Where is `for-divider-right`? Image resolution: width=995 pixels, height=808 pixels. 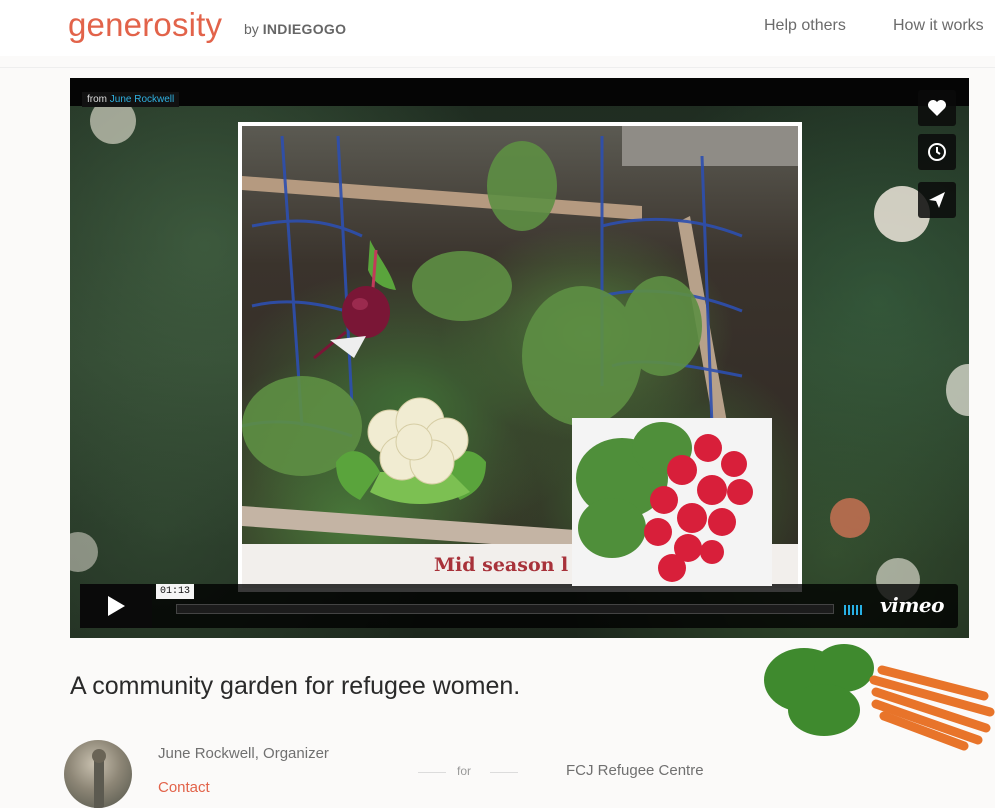 for-divider-right is located at coordinates (504, 772).